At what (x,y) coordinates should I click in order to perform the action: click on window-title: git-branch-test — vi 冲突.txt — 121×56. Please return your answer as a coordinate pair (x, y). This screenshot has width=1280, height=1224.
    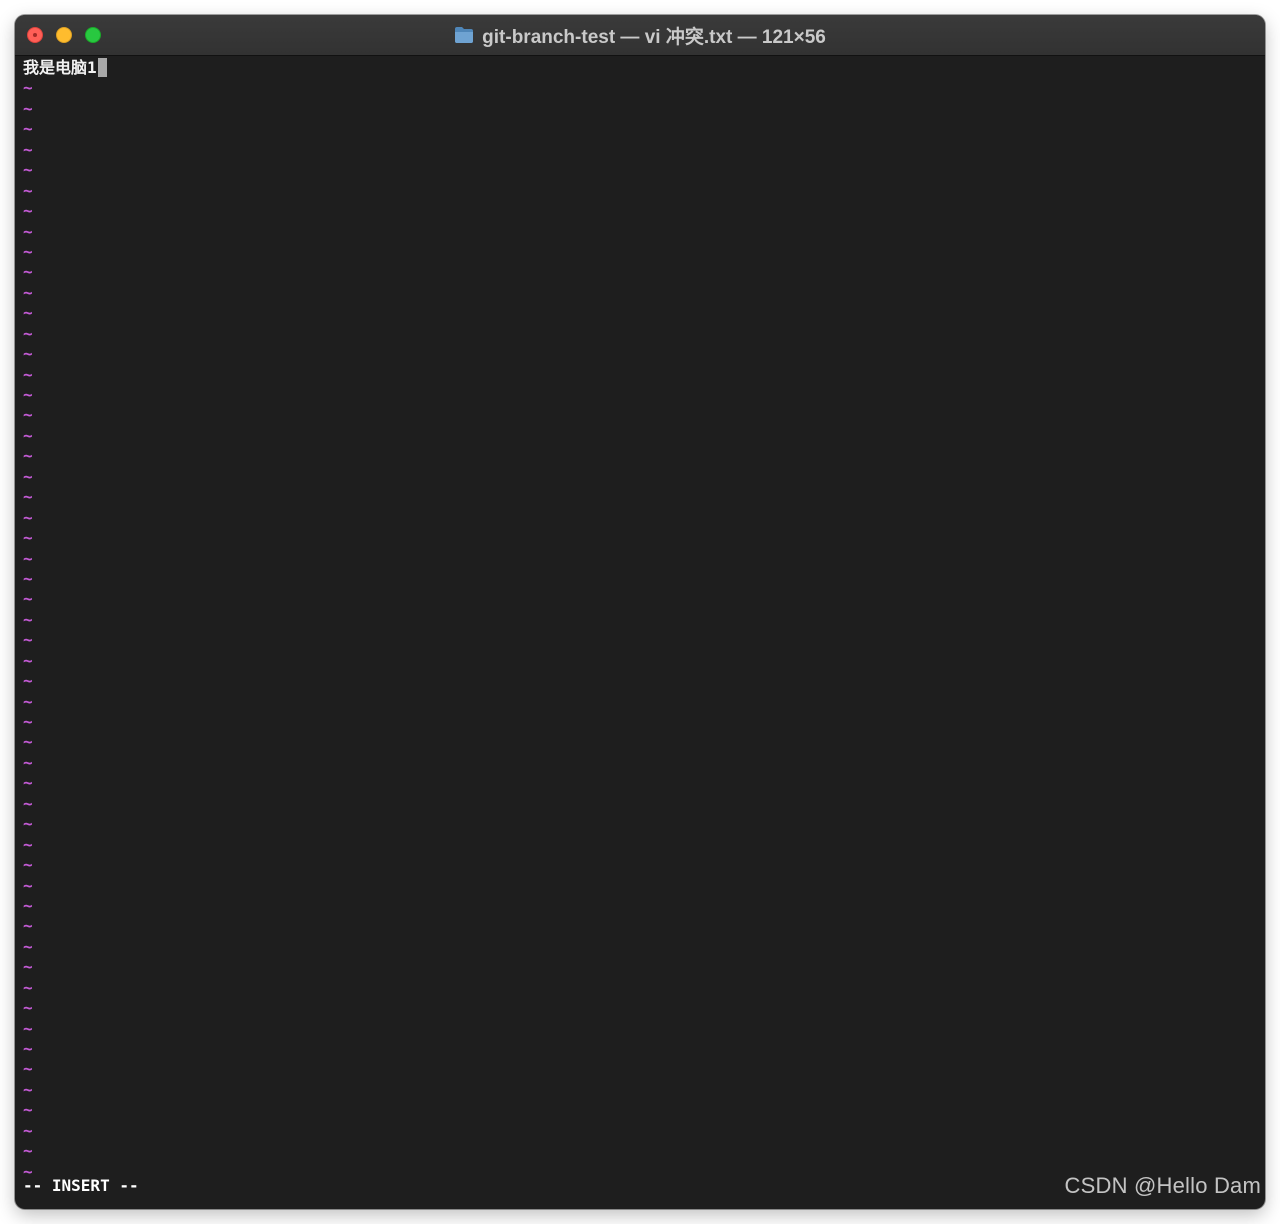
    Looking at the image, I should click on (654, 37).